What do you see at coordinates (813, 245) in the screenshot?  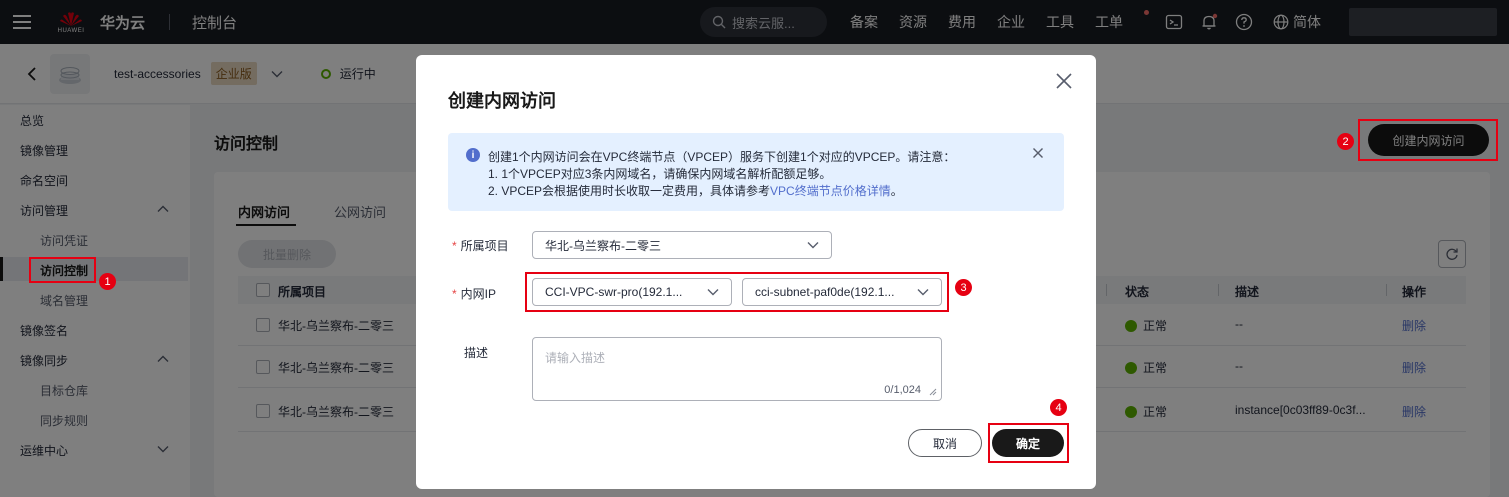 I see `chevron-down-icon` at bounding box center [813, 245].